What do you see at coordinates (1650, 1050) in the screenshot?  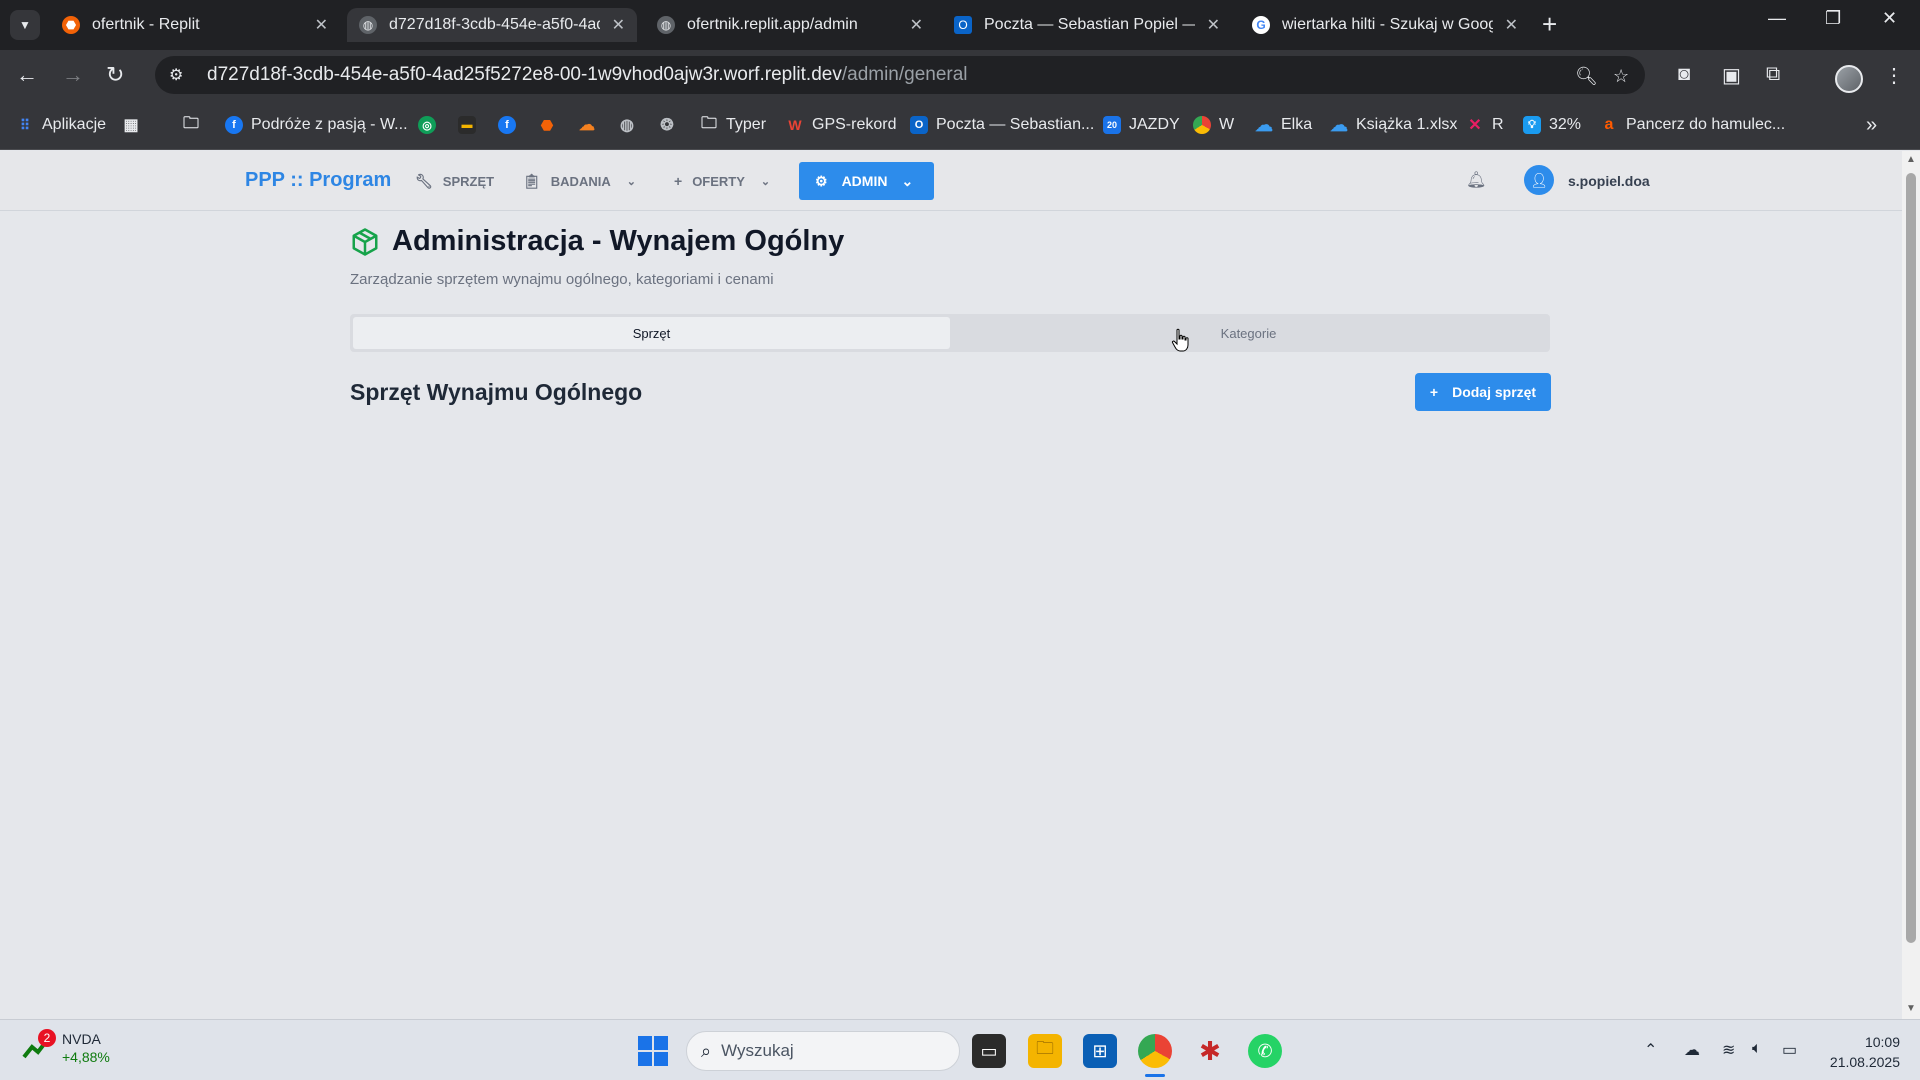 I see `tray-chevron-up-icon: ⌃` at bounding box center [1650, 1050].